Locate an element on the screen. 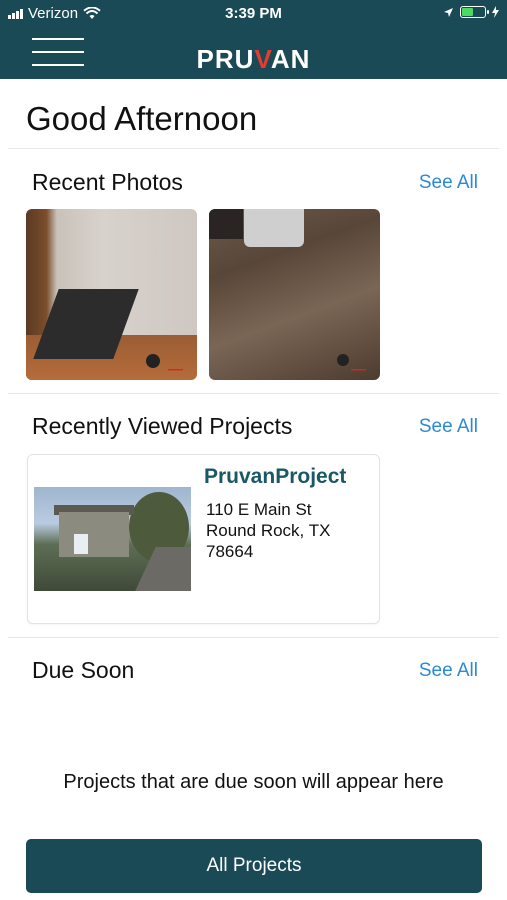 This screenshot has width=507, height=900. logo-part-1: PRU is located at coordinates (225, 59).